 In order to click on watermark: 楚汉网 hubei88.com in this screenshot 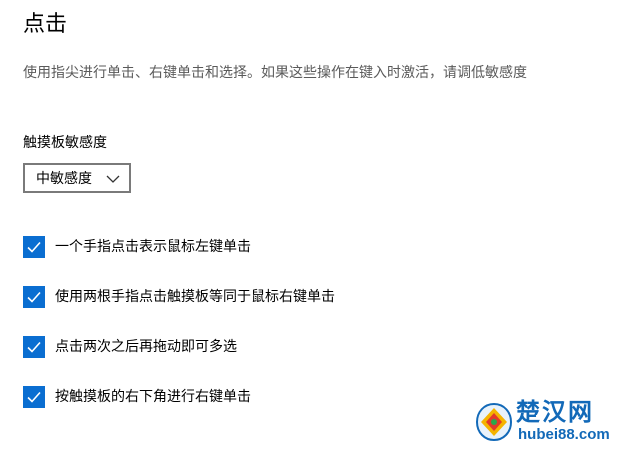, I will do `click(555, 422)`.